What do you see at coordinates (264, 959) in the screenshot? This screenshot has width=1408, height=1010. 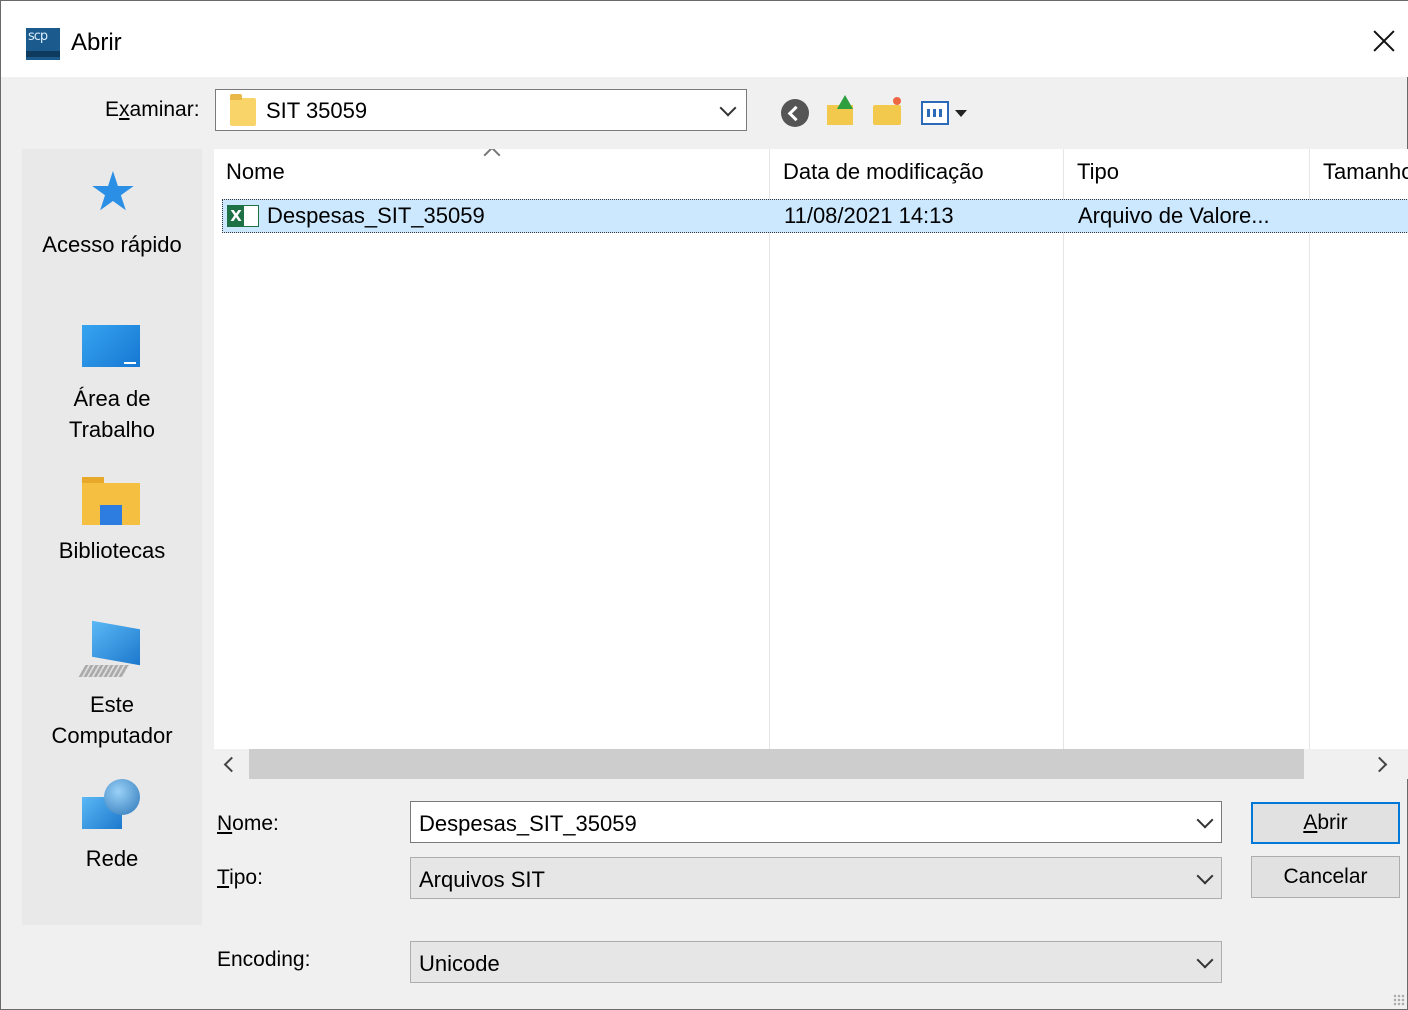 I see `encoding-label: Encoding:` at bounding box center [264, 959].